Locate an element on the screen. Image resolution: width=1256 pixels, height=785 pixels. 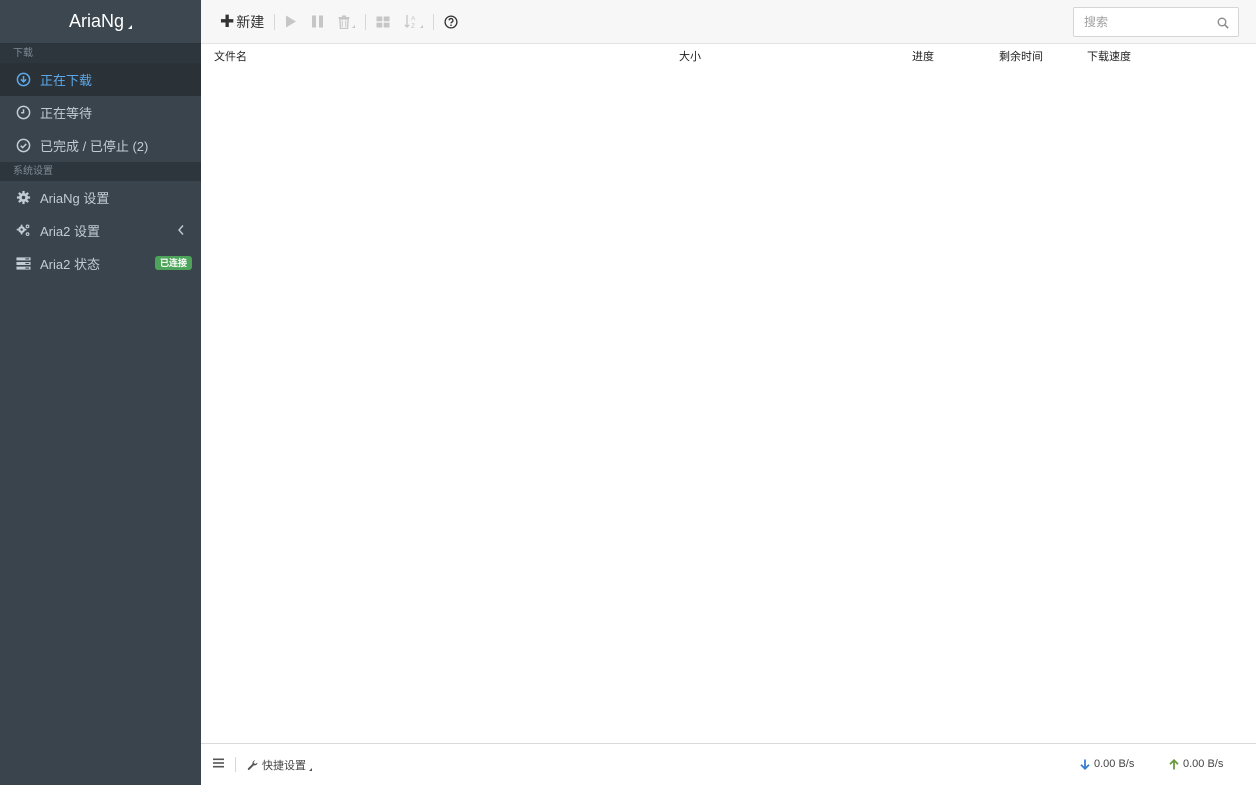
brand-title: AriaNg is located at coordinates (96, 21).